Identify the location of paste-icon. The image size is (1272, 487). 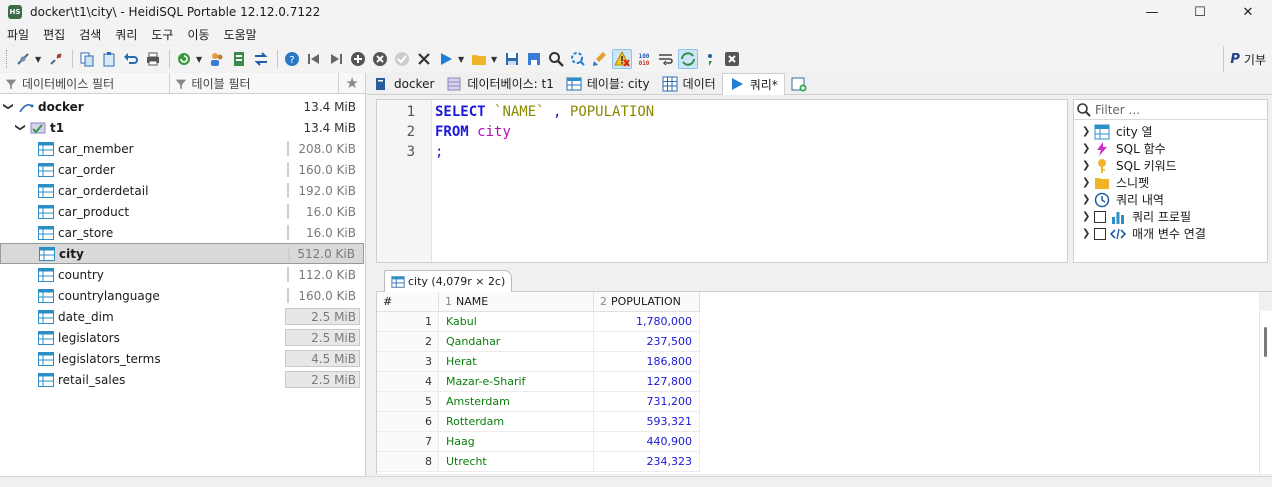
(109, 59).